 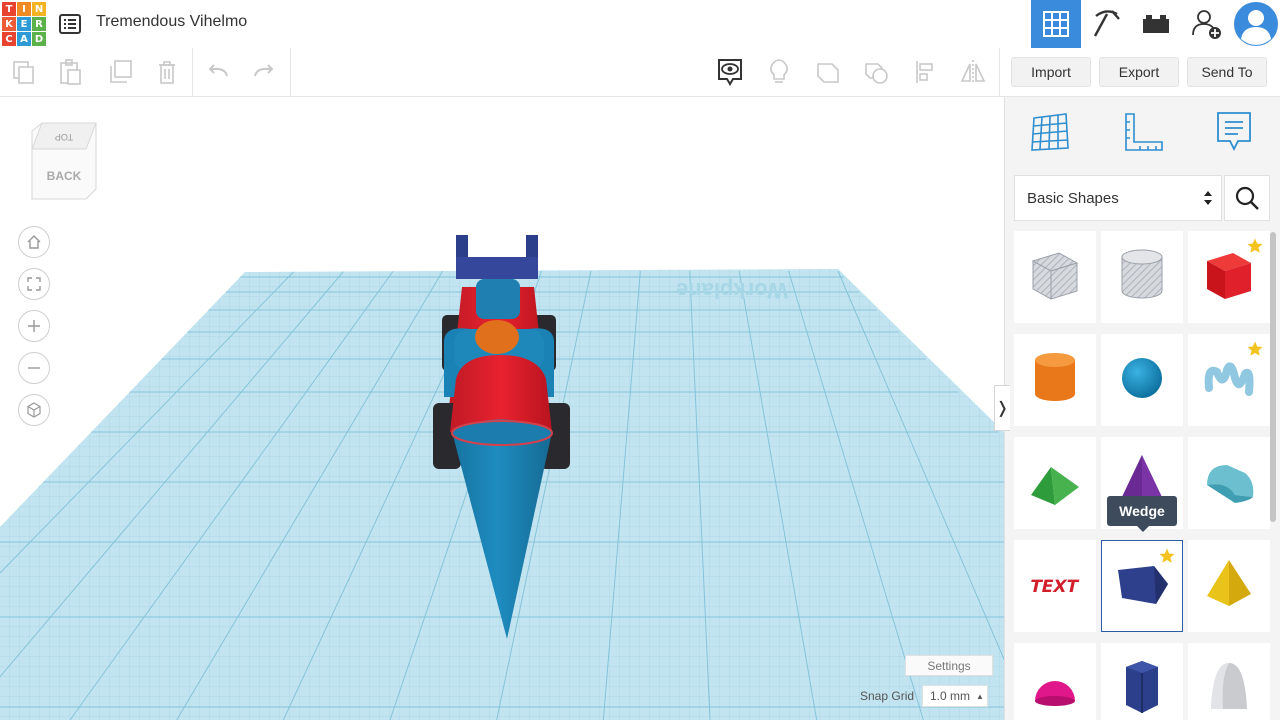 I want to click on lego-bricks-button, so click(x=1156, y=24).